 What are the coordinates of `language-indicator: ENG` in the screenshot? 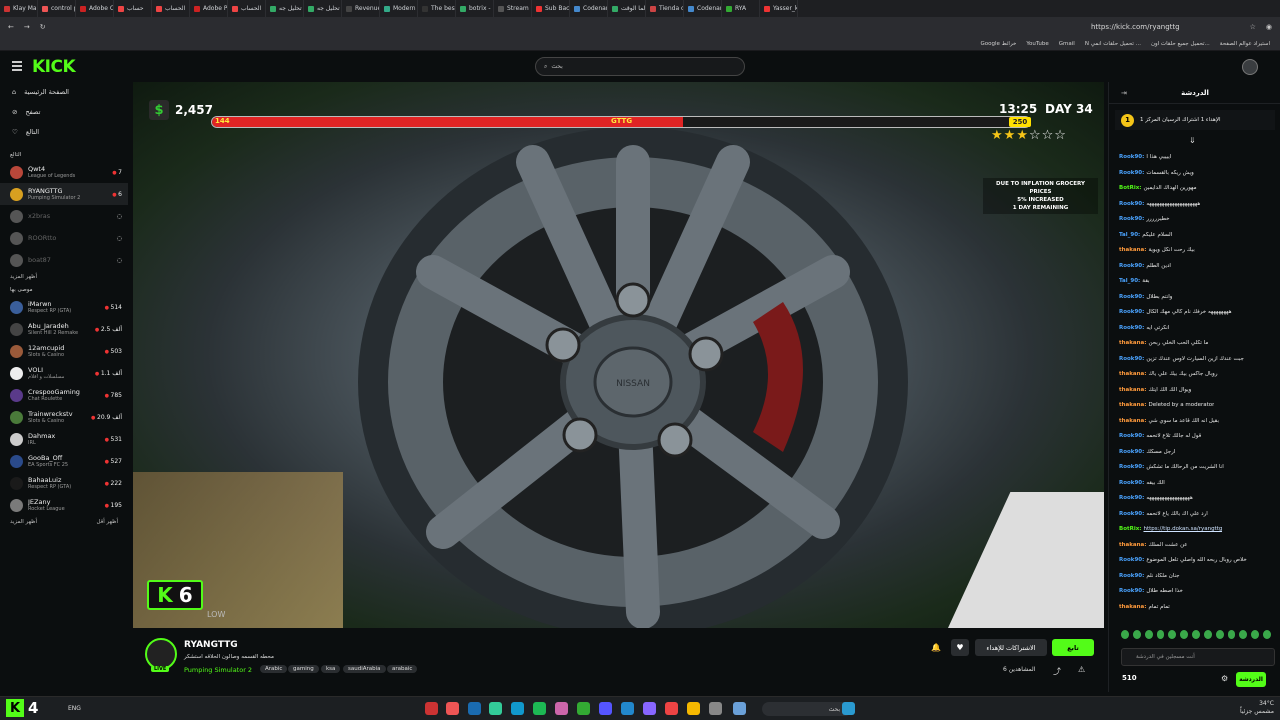 It's located at (74, 708).